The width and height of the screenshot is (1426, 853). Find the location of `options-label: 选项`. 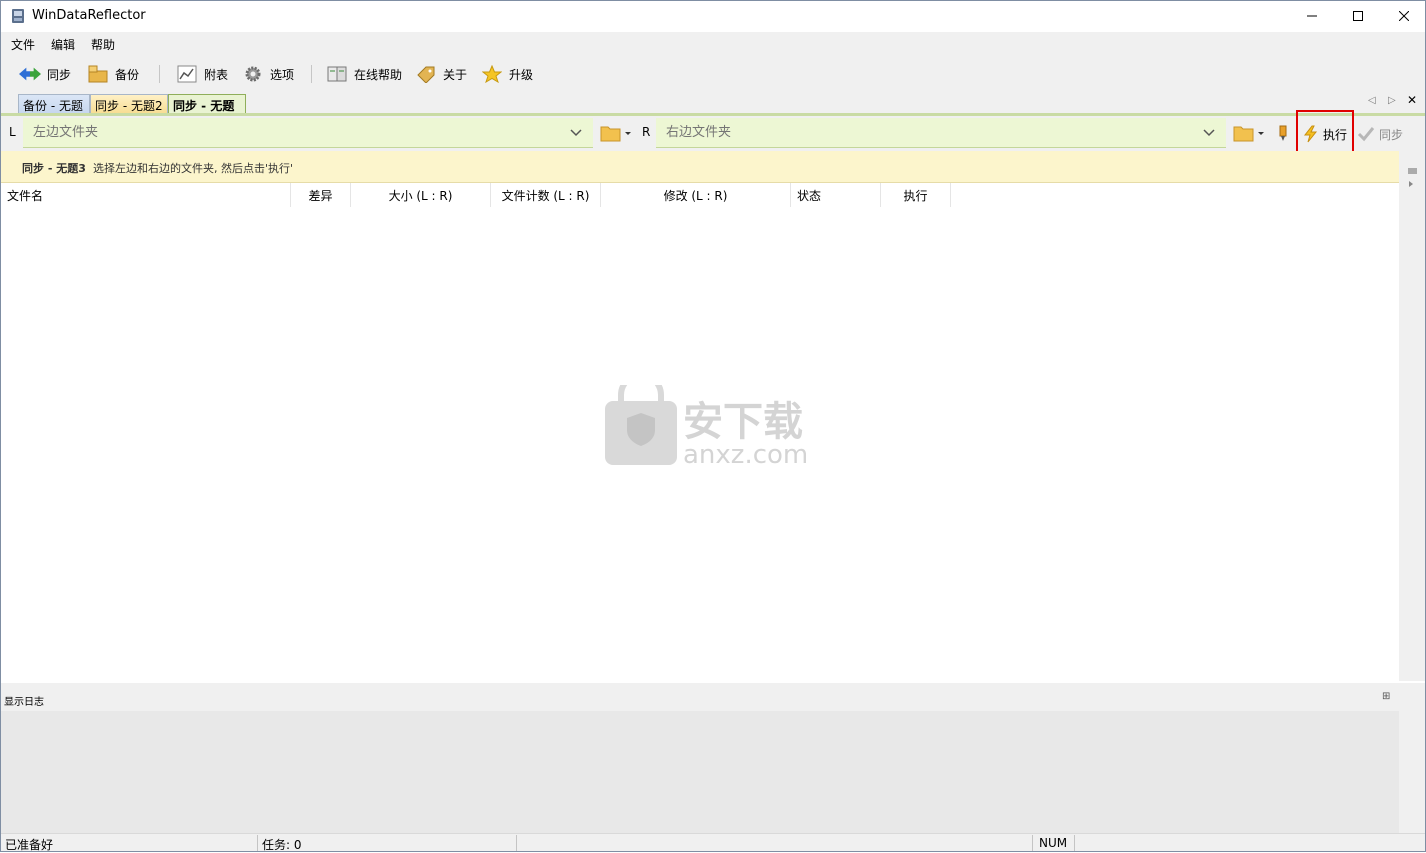

options-label: 选项 is located at coordinates (282, 74).